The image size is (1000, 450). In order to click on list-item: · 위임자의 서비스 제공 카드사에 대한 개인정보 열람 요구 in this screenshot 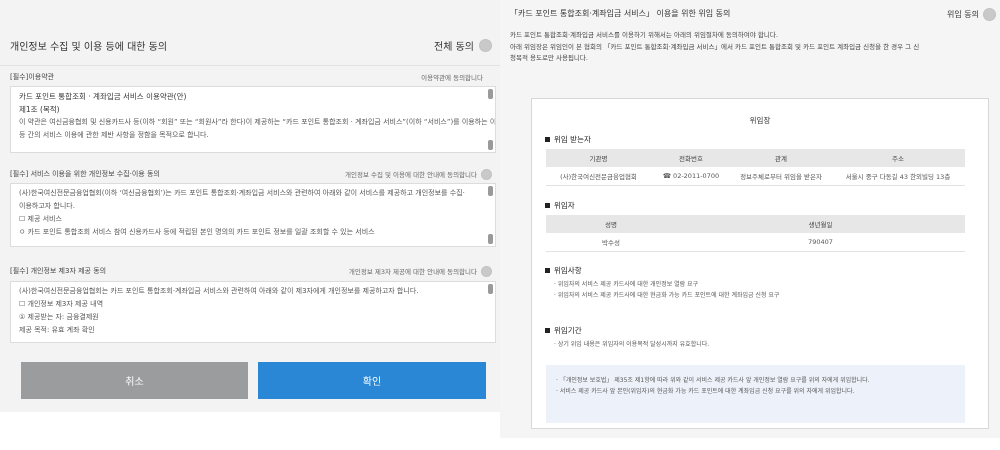, I will do `click(626, 284)`.